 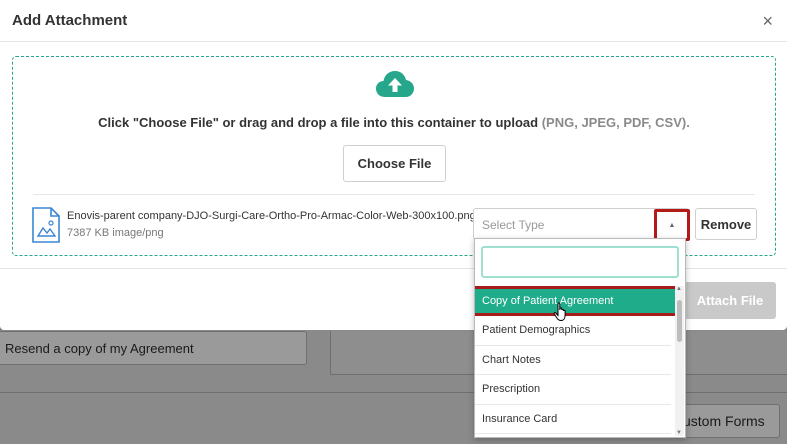 What do you see at coordinates (679, 433) in the screenshot?
I see `scroll-down-icon: ▼` at bounding box center [679, 433].